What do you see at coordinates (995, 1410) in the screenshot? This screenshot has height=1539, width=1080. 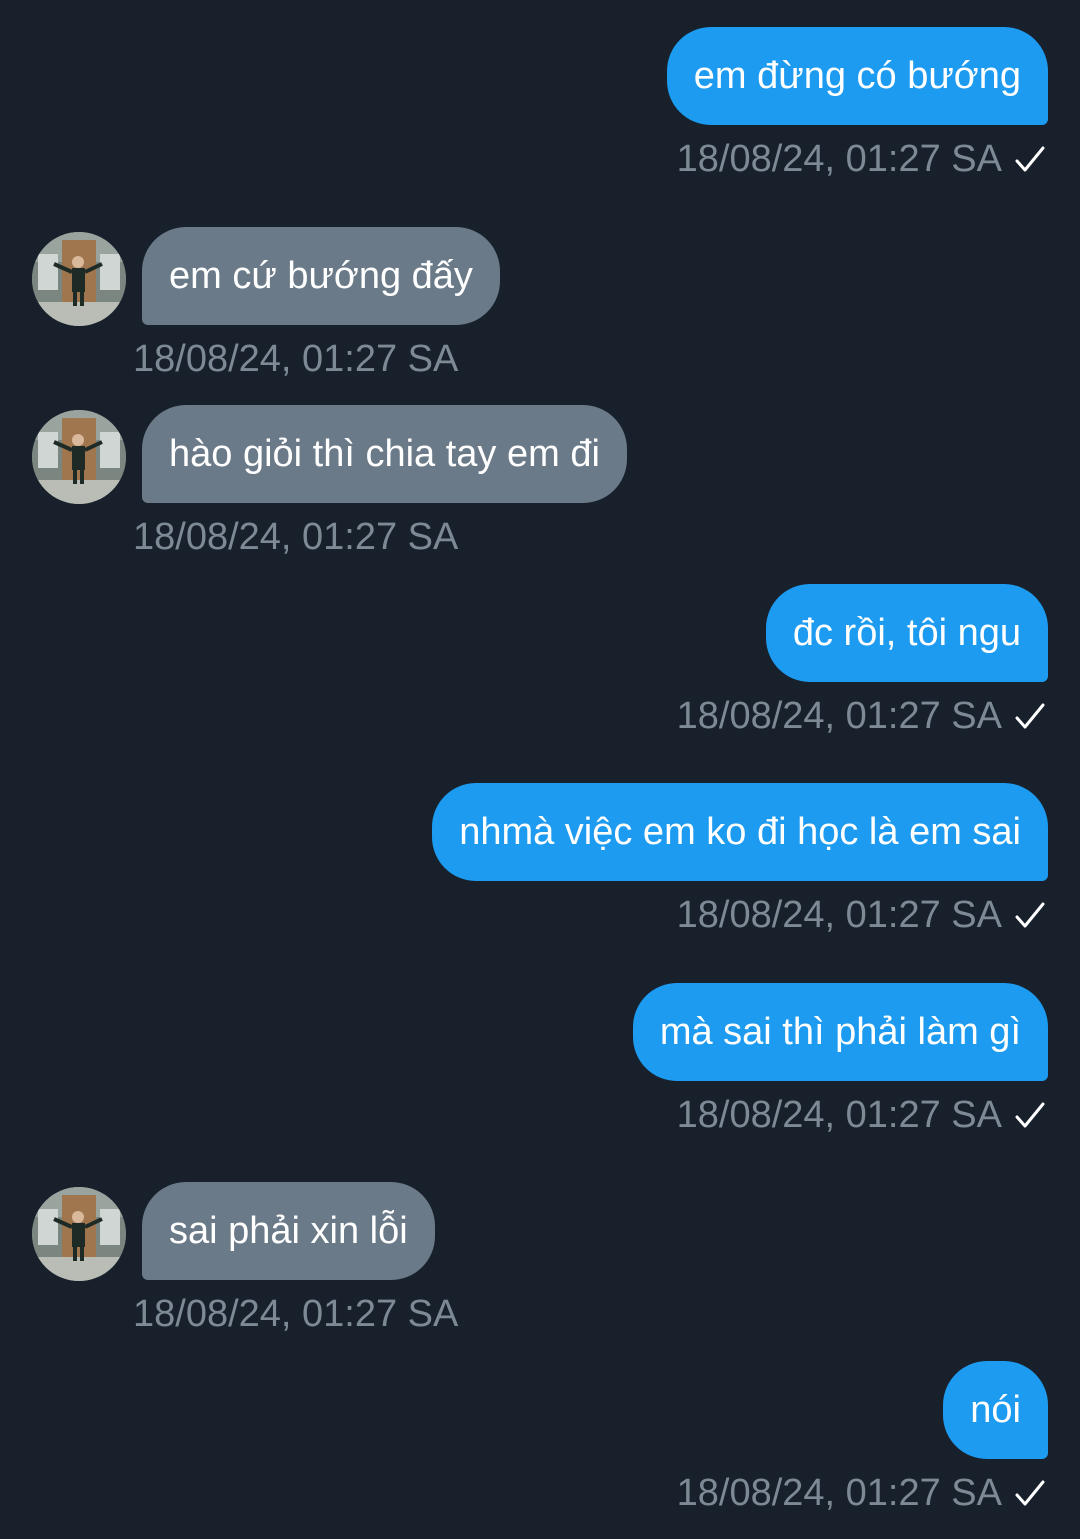 I see `message-bubble: nói` at bounding box center [995, 1410].